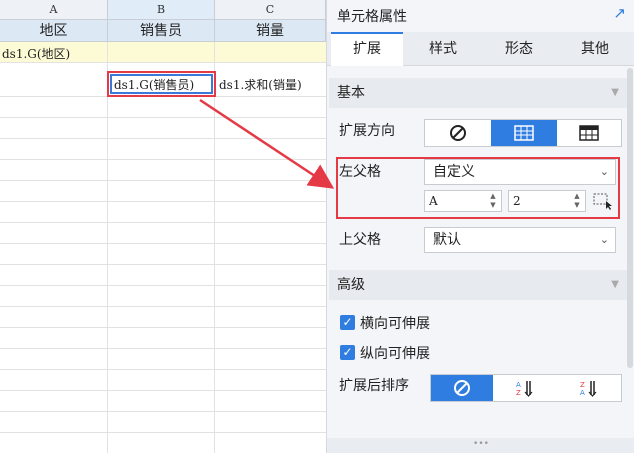  Describe the element at coordinates (478, 188) in the screenshot. I see `highlight-box-left-parent` at that location.